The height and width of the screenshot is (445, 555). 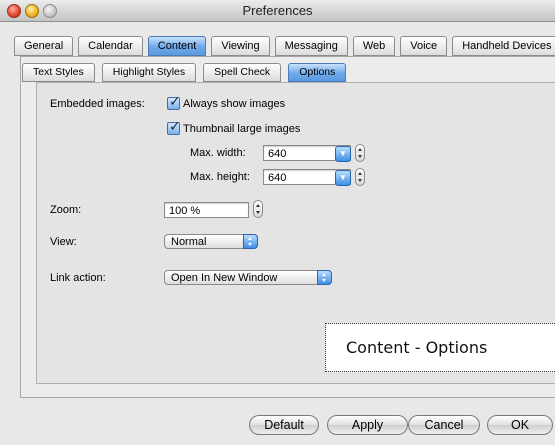 What do you see at coordinates (360, 177) in the screenshot?
I see `max-height-stepper` at bounding box center [360, 177].